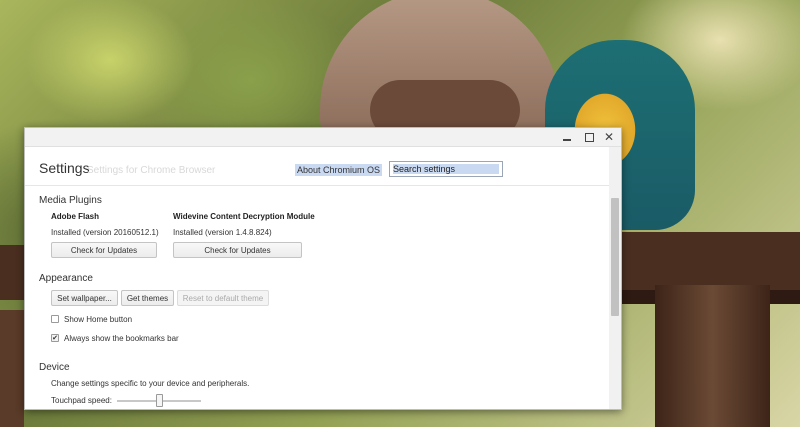 Image resolution: width=800 pixels, height=427 pixels. Describe the element at coordinates (244, 216) in the screenshot. I see `plugin-name-widevine: Widevine Content Decryption Module` at that location.